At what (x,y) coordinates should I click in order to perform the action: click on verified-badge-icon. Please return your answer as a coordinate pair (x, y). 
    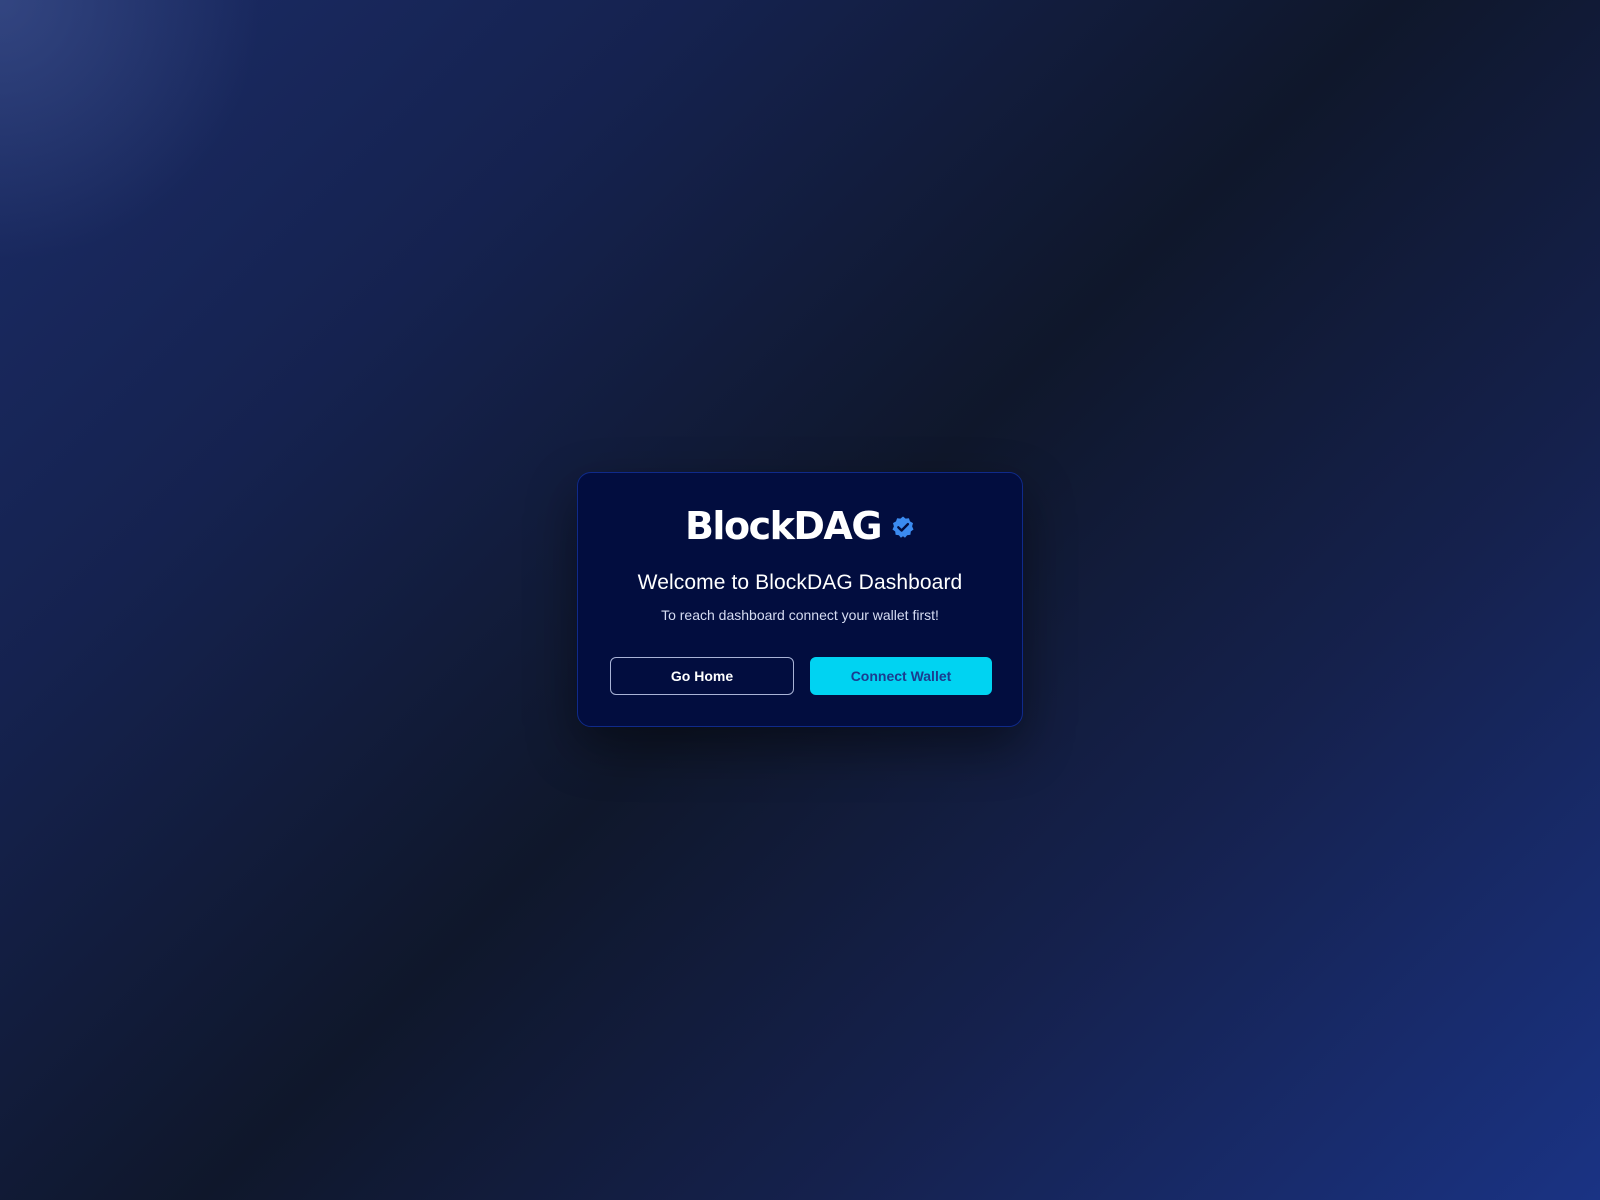
    Looking at the image, I should click on (903, 527).